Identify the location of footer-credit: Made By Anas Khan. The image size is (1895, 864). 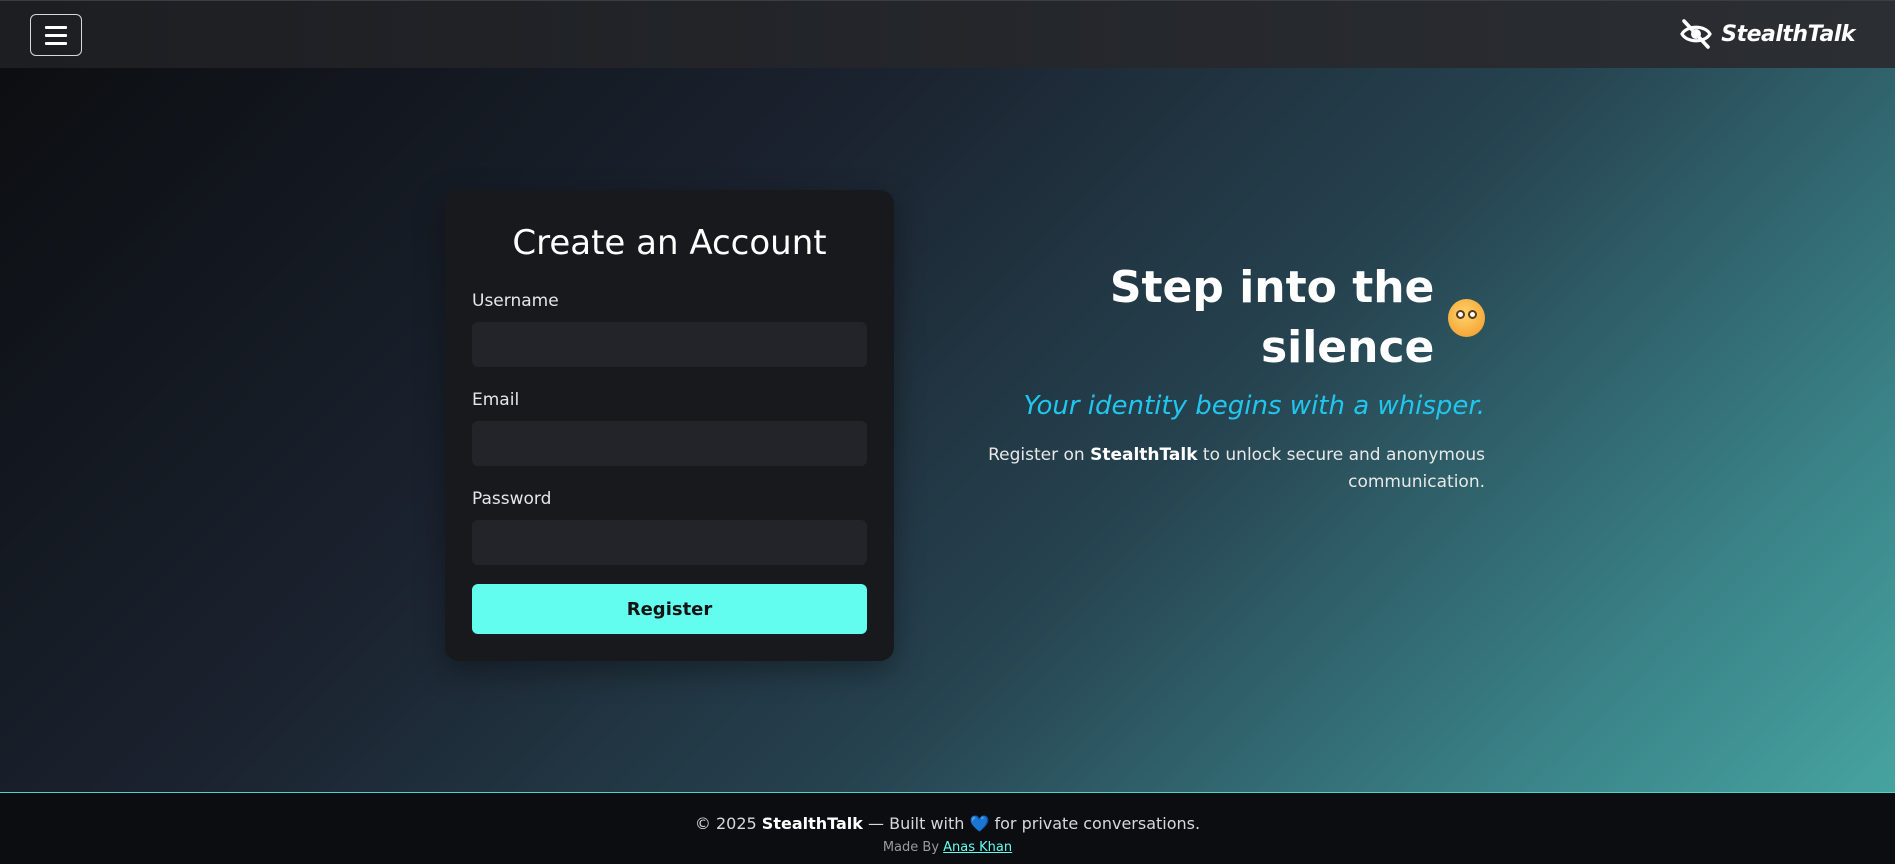
(947, 848).